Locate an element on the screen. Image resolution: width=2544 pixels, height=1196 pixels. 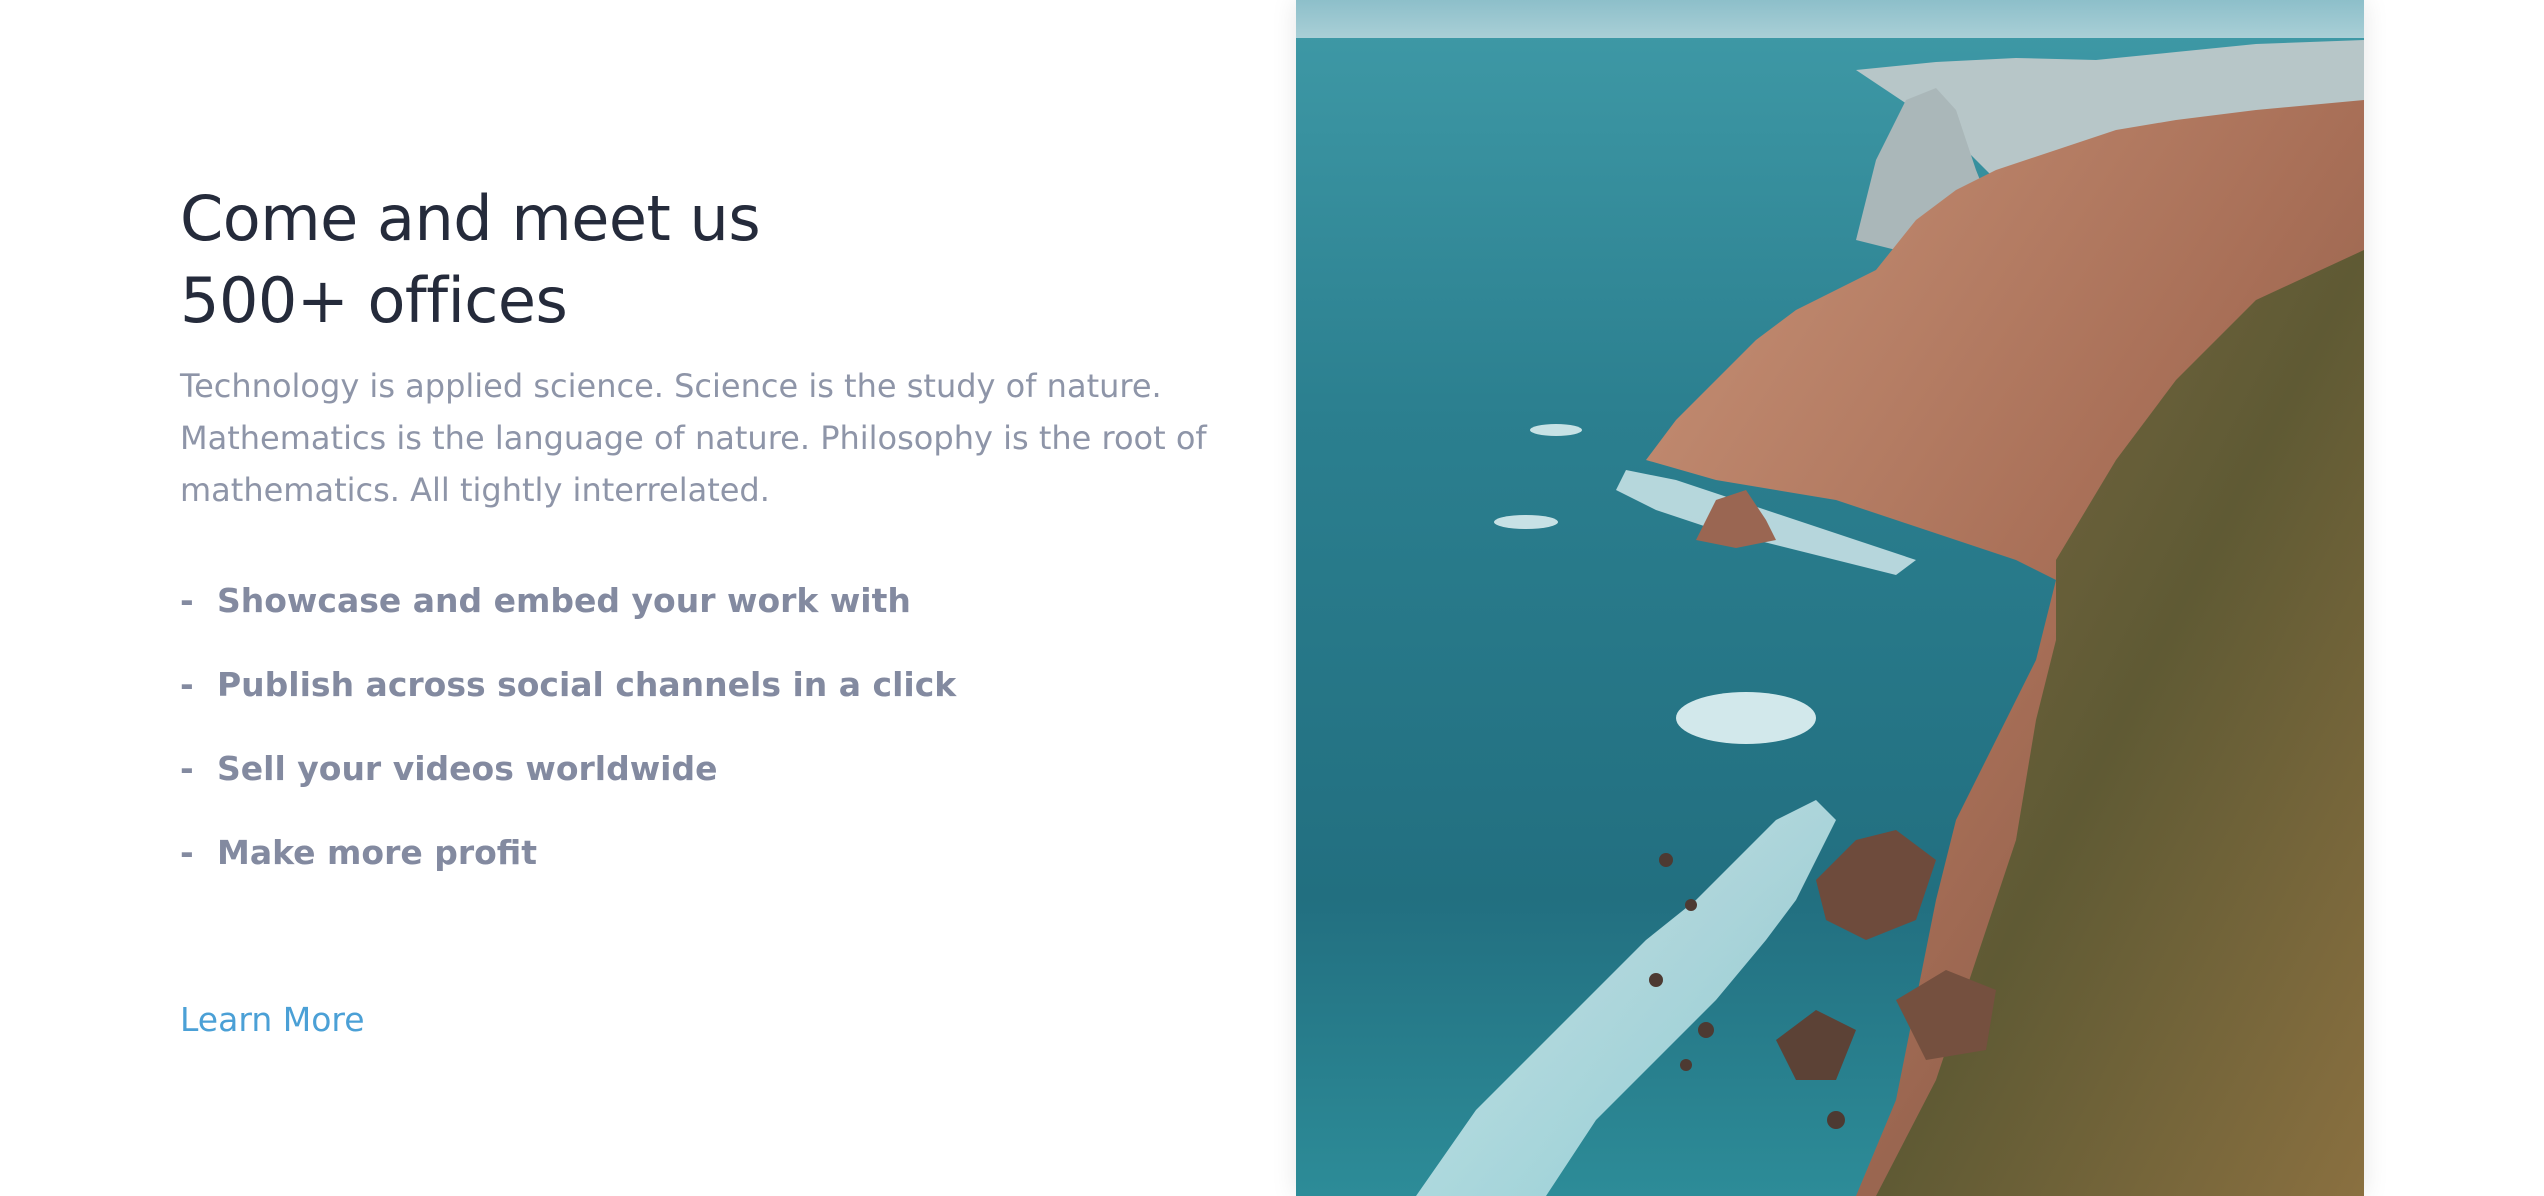
feature-item: - Make more profit is located at coordinates (710, 852).